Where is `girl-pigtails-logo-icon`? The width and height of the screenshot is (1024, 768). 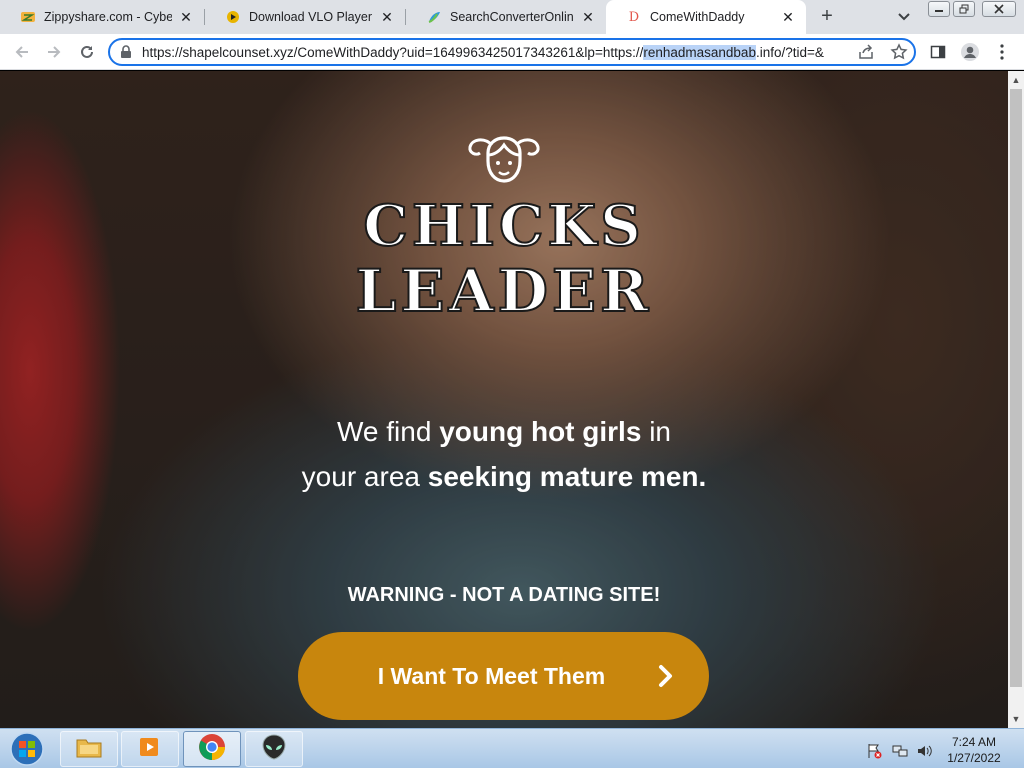 girl-pigtails-logo-icon is located at coordinates (504, 161).